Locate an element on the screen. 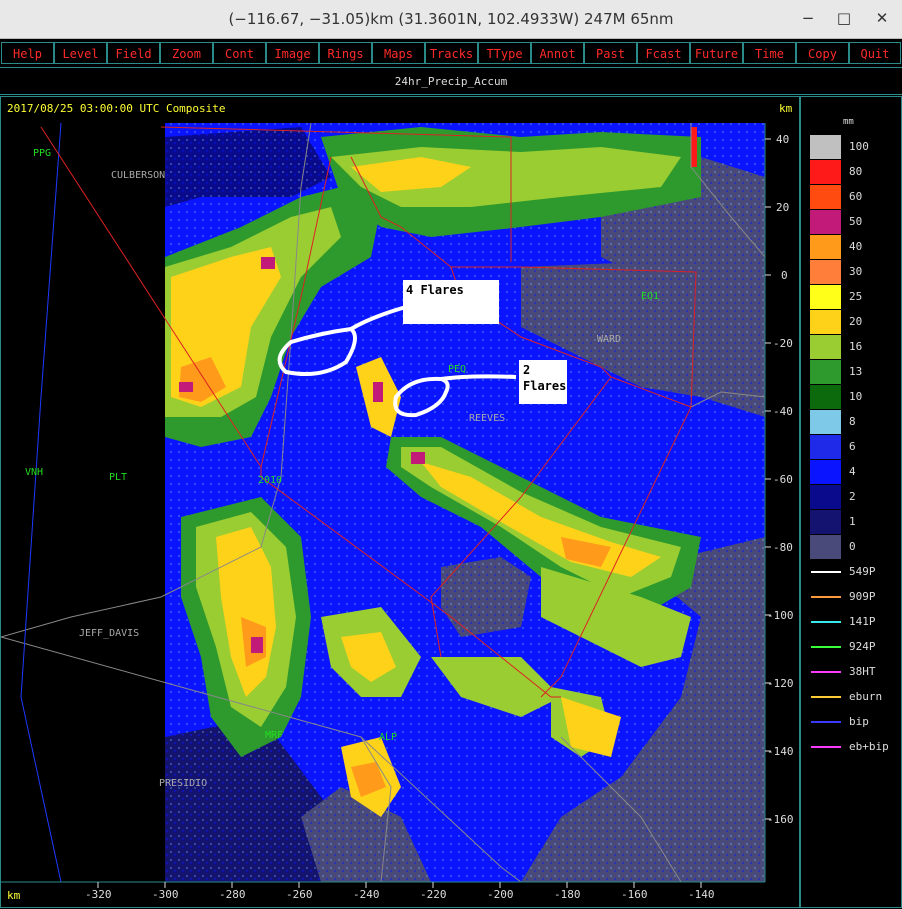 The width and height of the screenshot is (902, 909). x-tick-label: -280 is located at coordinates (232, 894).